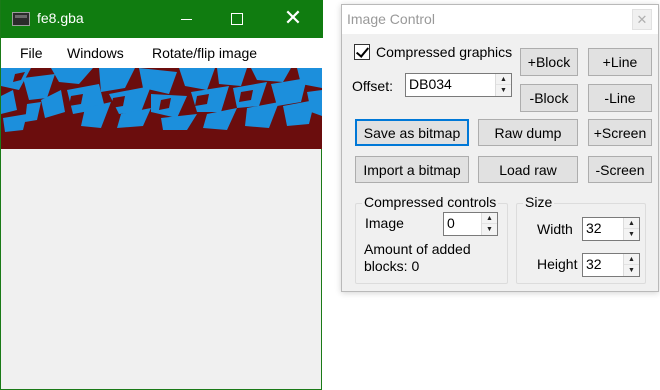 Image resolution: width=660 pixels, height=390 pixels. Describe the element at coordinates (549, 62) in the screenshot. I see `plus-block-button: +Block` at that location.